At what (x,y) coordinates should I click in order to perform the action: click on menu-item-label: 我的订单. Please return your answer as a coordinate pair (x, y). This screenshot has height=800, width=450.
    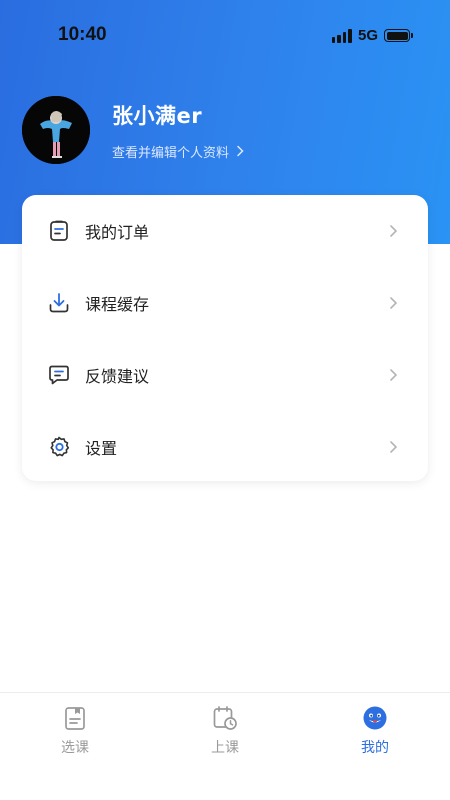
    Looking at the image, I should click on (117, 232).